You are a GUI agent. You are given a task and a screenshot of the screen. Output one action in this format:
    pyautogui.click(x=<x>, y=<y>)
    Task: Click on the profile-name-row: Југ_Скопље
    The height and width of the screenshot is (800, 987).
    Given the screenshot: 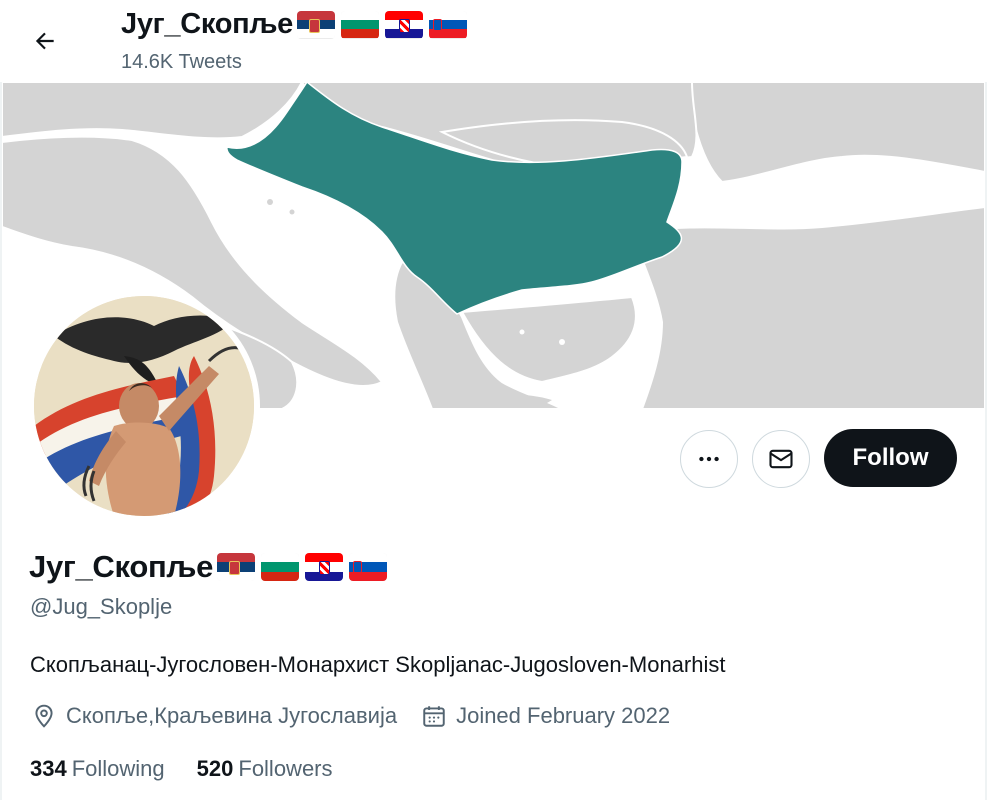 What is the action you would take?
    pyautogui.click(x=208, y=567)
    